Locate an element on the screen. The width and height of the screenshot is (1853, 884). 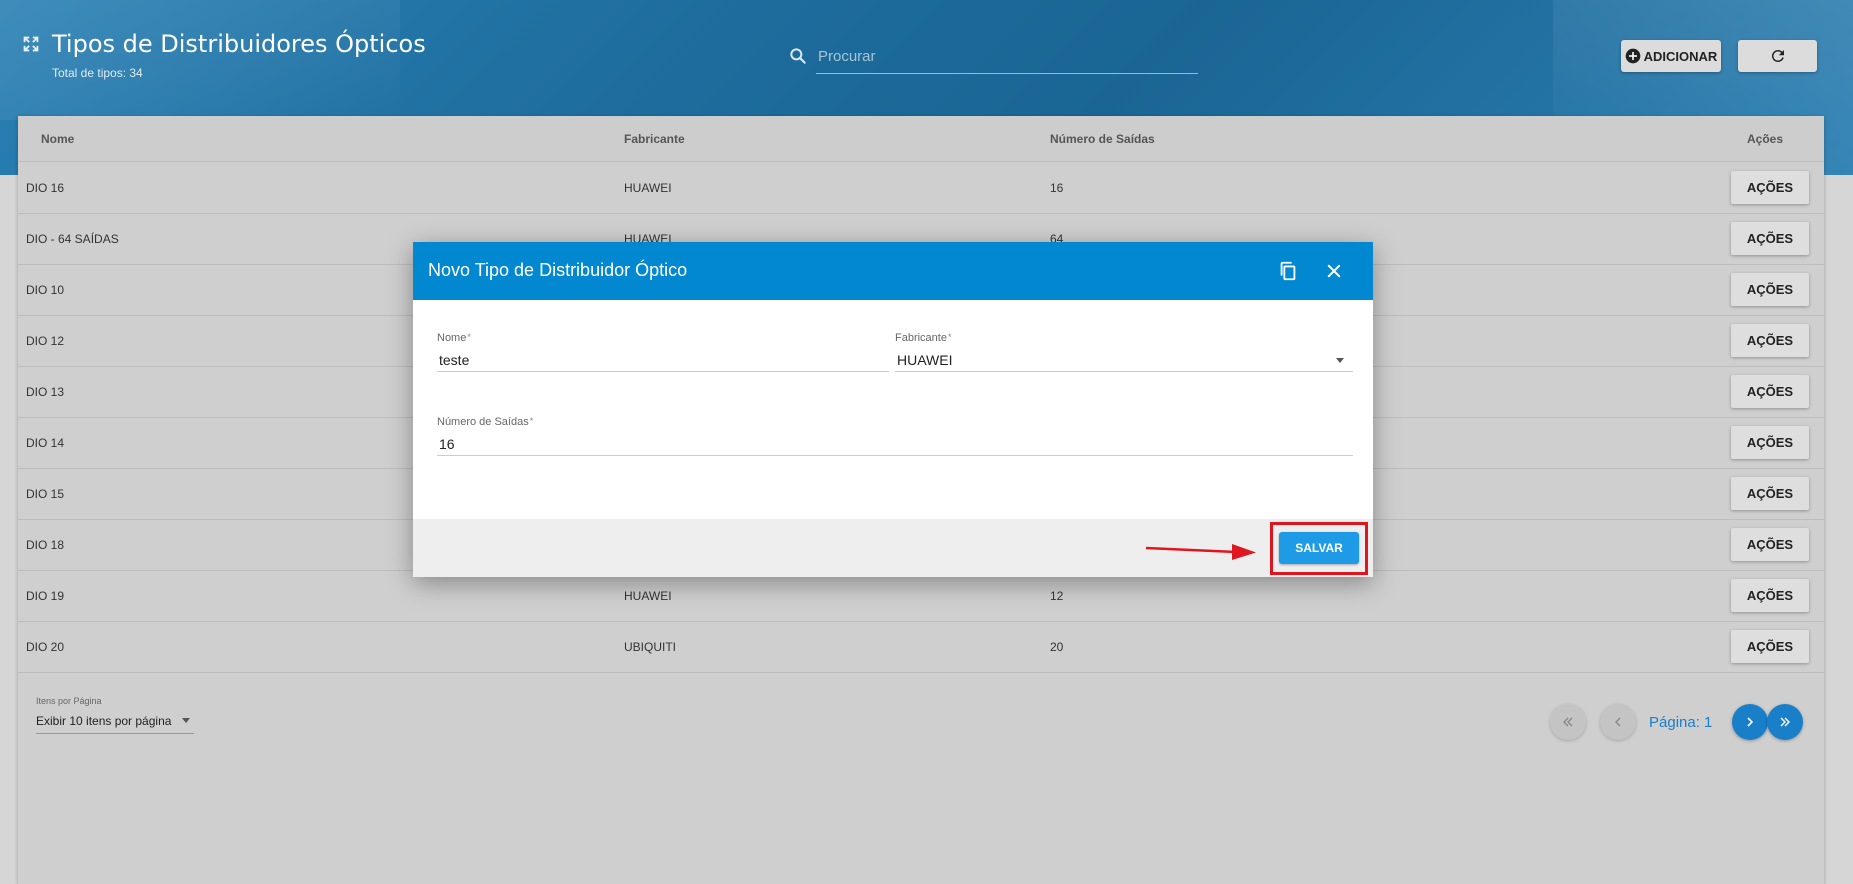
saidas-input is located at coordinates (895, 444).